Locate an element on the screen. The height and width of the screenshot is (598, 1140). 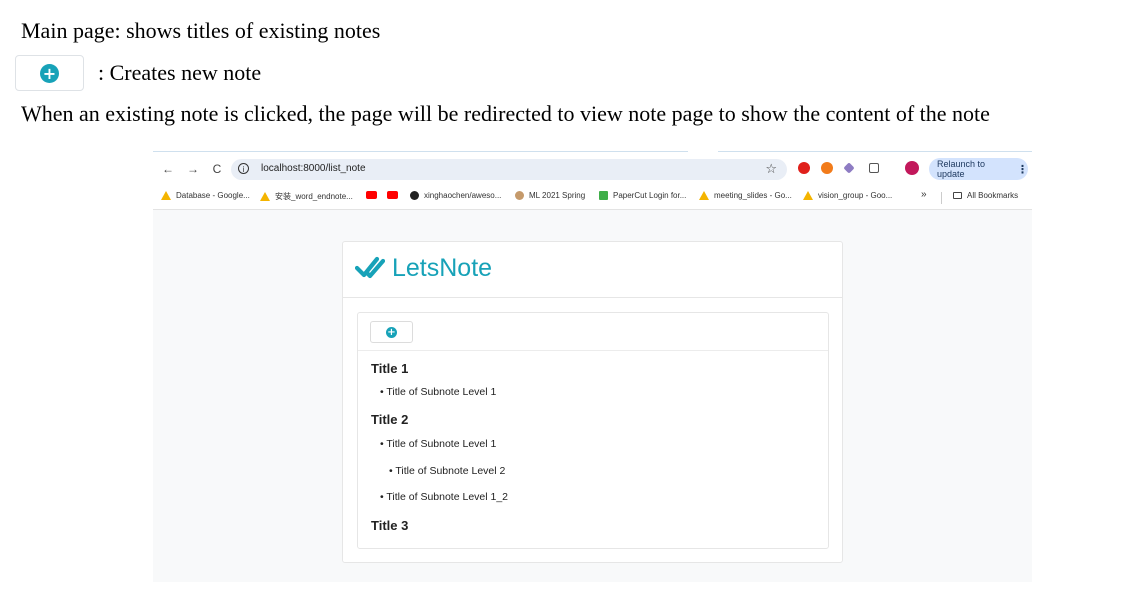
forward-arrow-icon: → is located at coordinates (193, 169).